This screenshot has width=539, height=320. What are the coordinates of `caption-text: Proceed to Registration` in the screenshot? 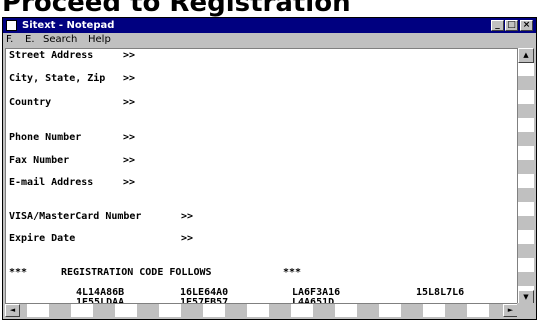 It's located at (176, 8).